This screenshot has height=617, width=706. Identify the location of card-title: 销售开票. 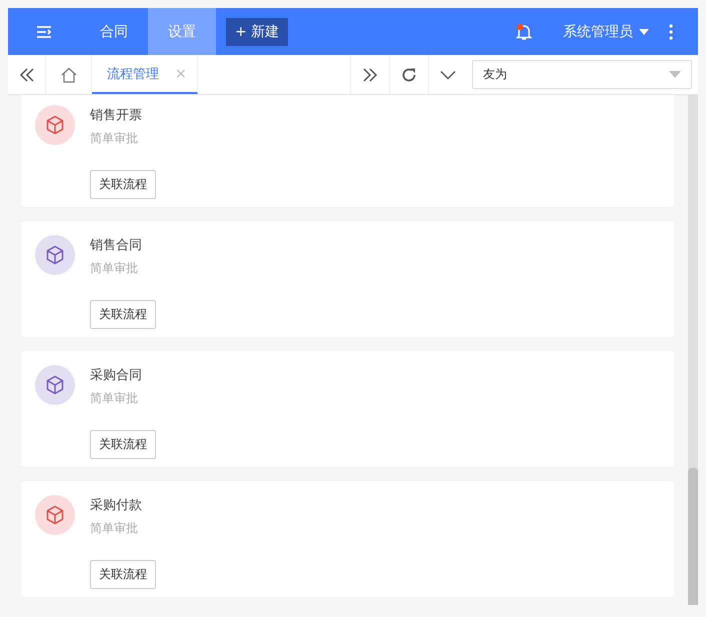
(116, 115).